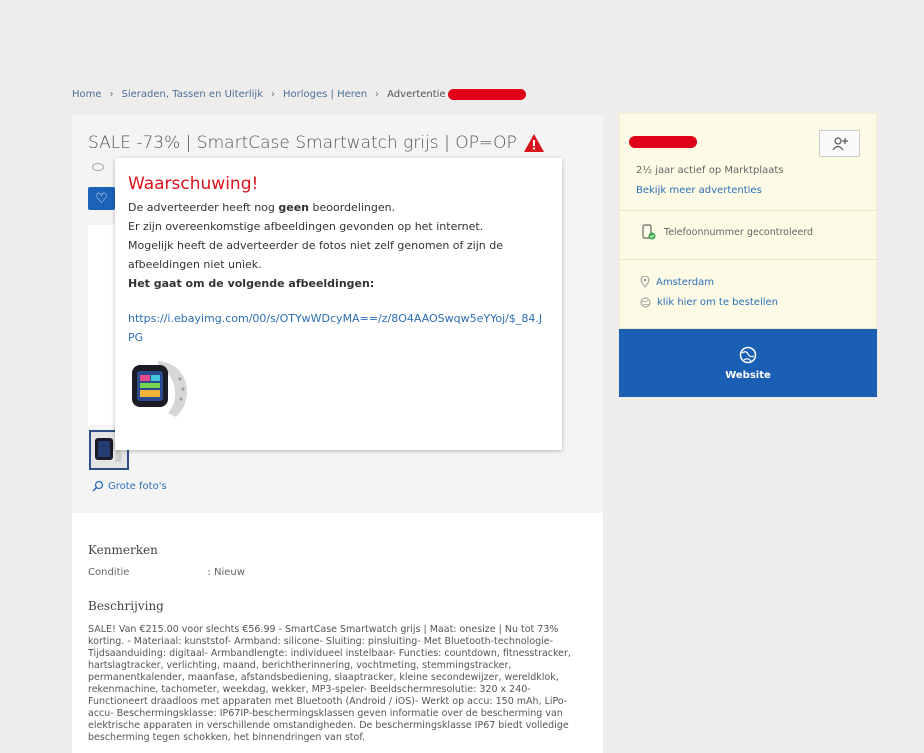  Describe the element at coordinates (710, 170) in the screenshot. I see `seller-active-duration: 2½ jaar actief op Marktplaats` at that location.